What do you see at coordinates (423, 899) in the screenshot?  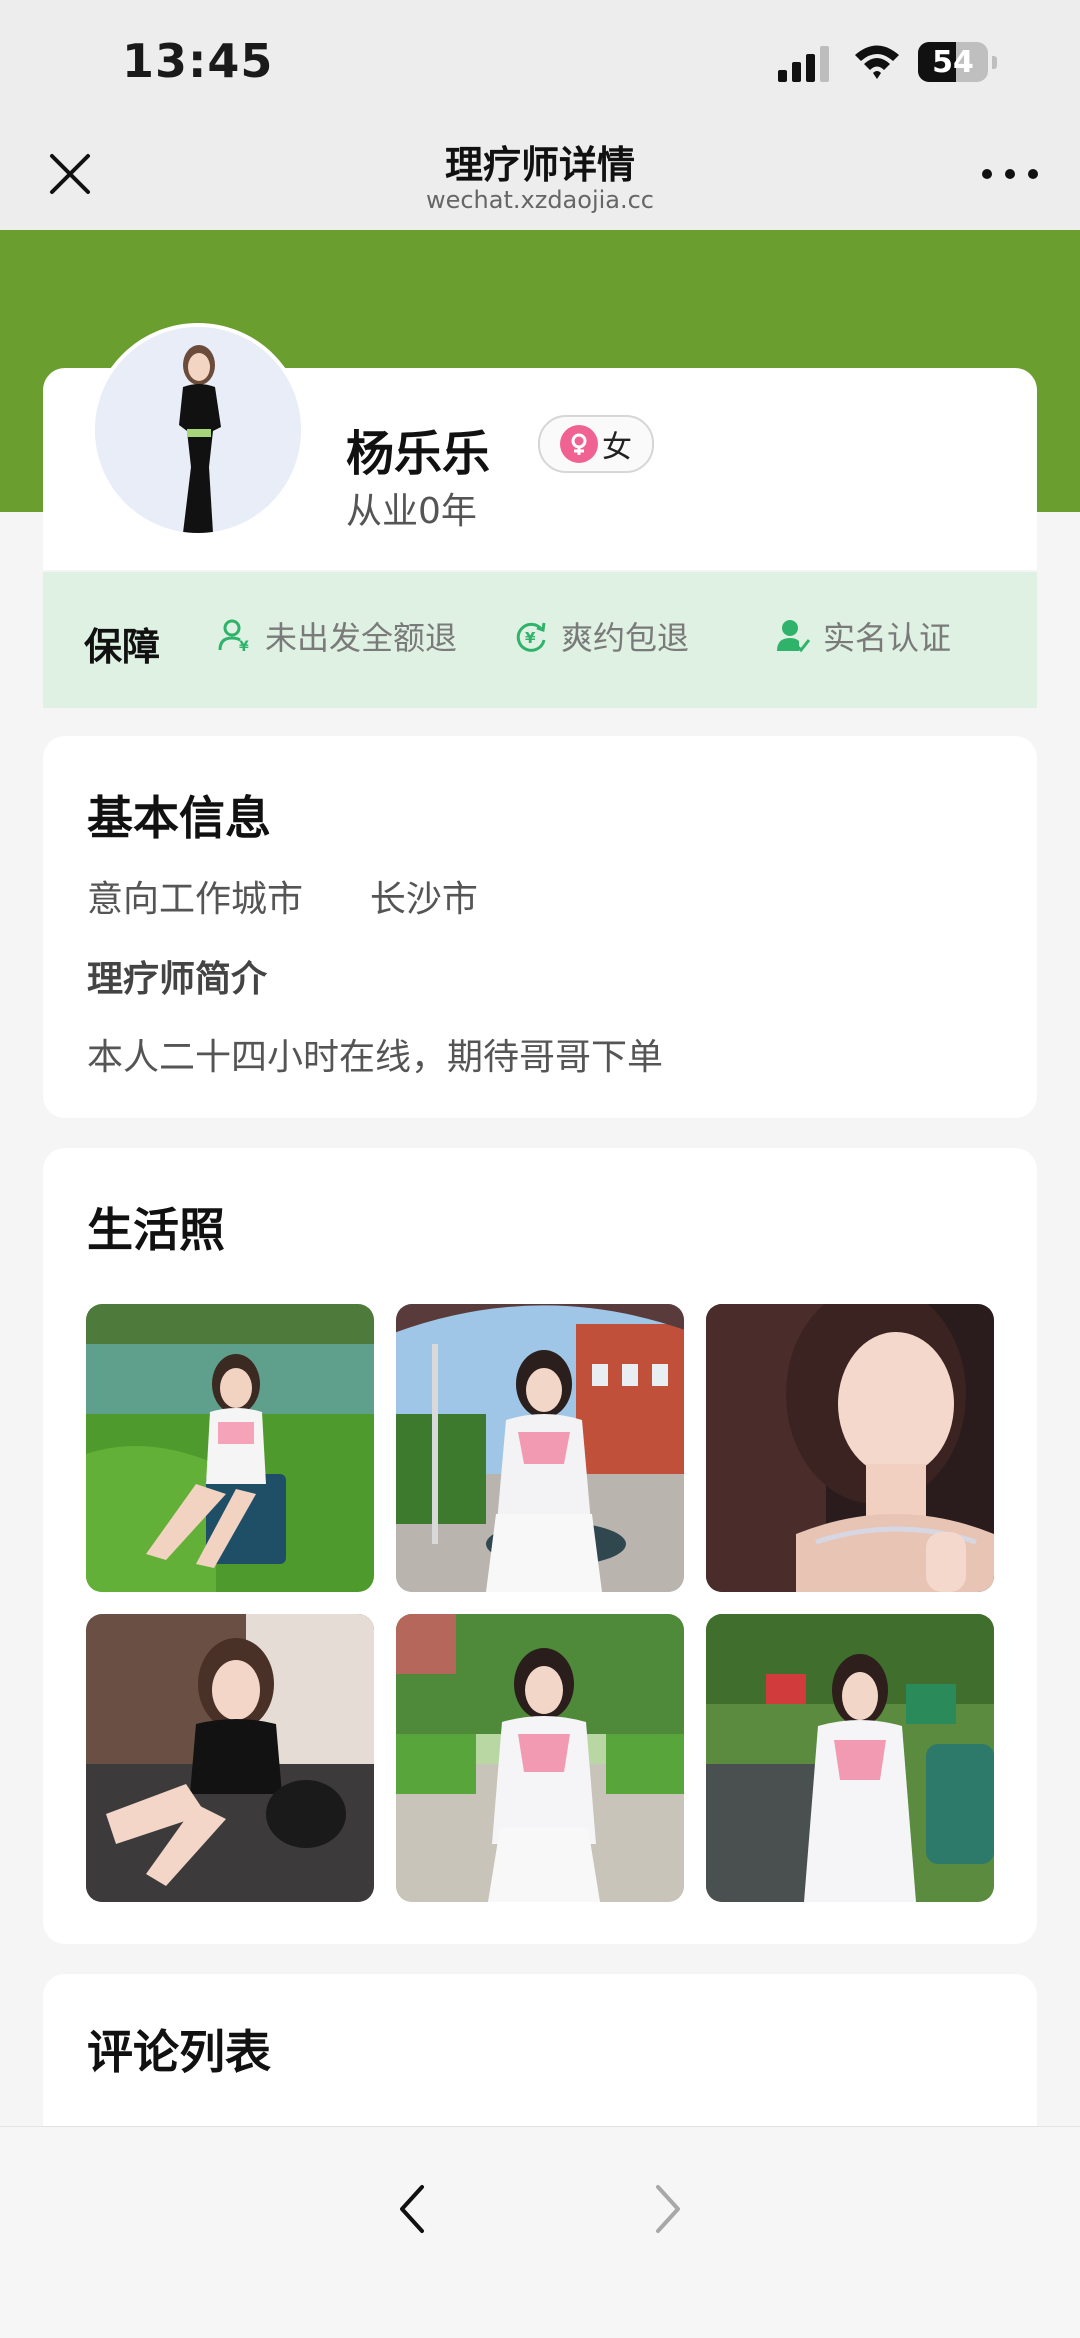 I see `city-value: 长沙市` at bounding box center [423, 899].